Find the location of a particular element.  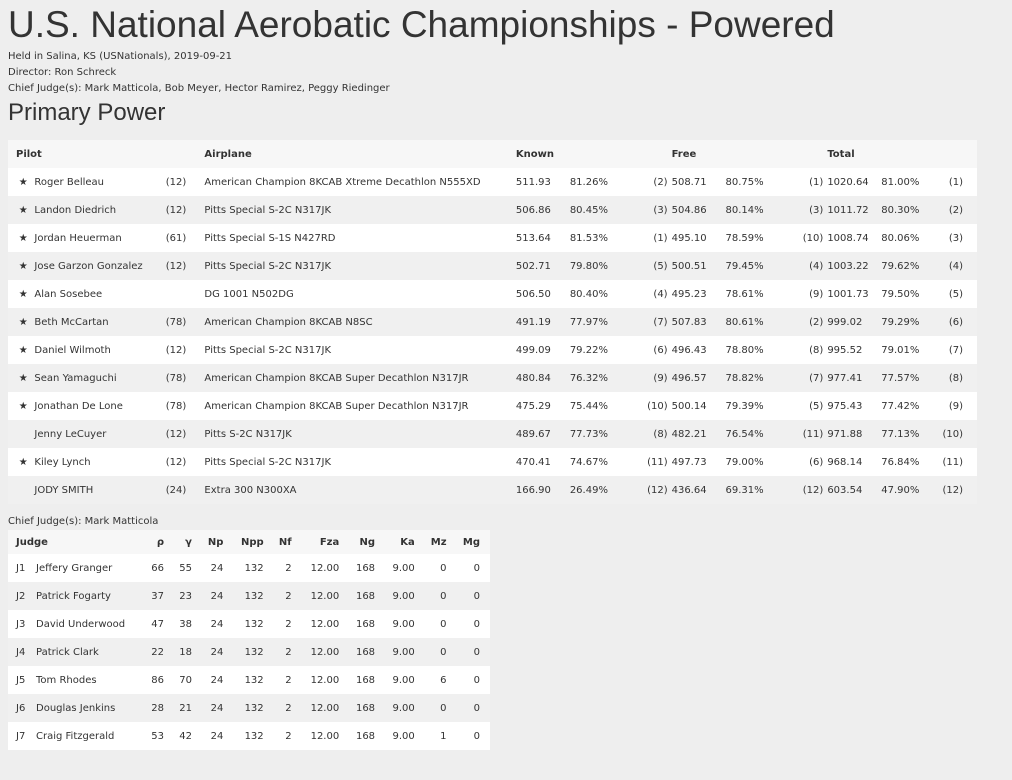

judge-nf: 2 is located at coordinates (288, 652).